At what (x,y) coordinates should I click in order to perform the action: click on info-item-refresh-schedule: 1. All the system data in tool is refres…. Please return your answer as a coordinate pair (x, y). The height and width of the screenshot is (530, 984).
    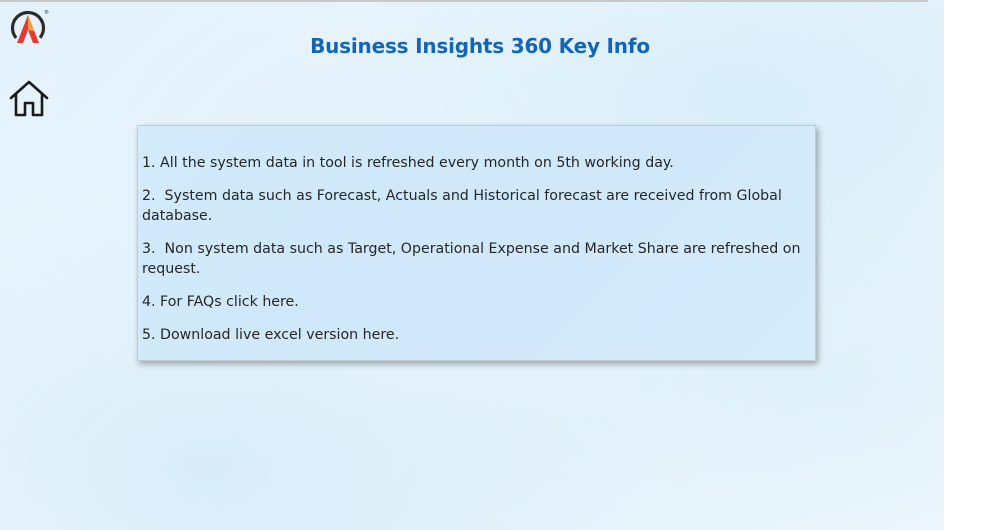
    Looking at the image, I should click on (408, 163).